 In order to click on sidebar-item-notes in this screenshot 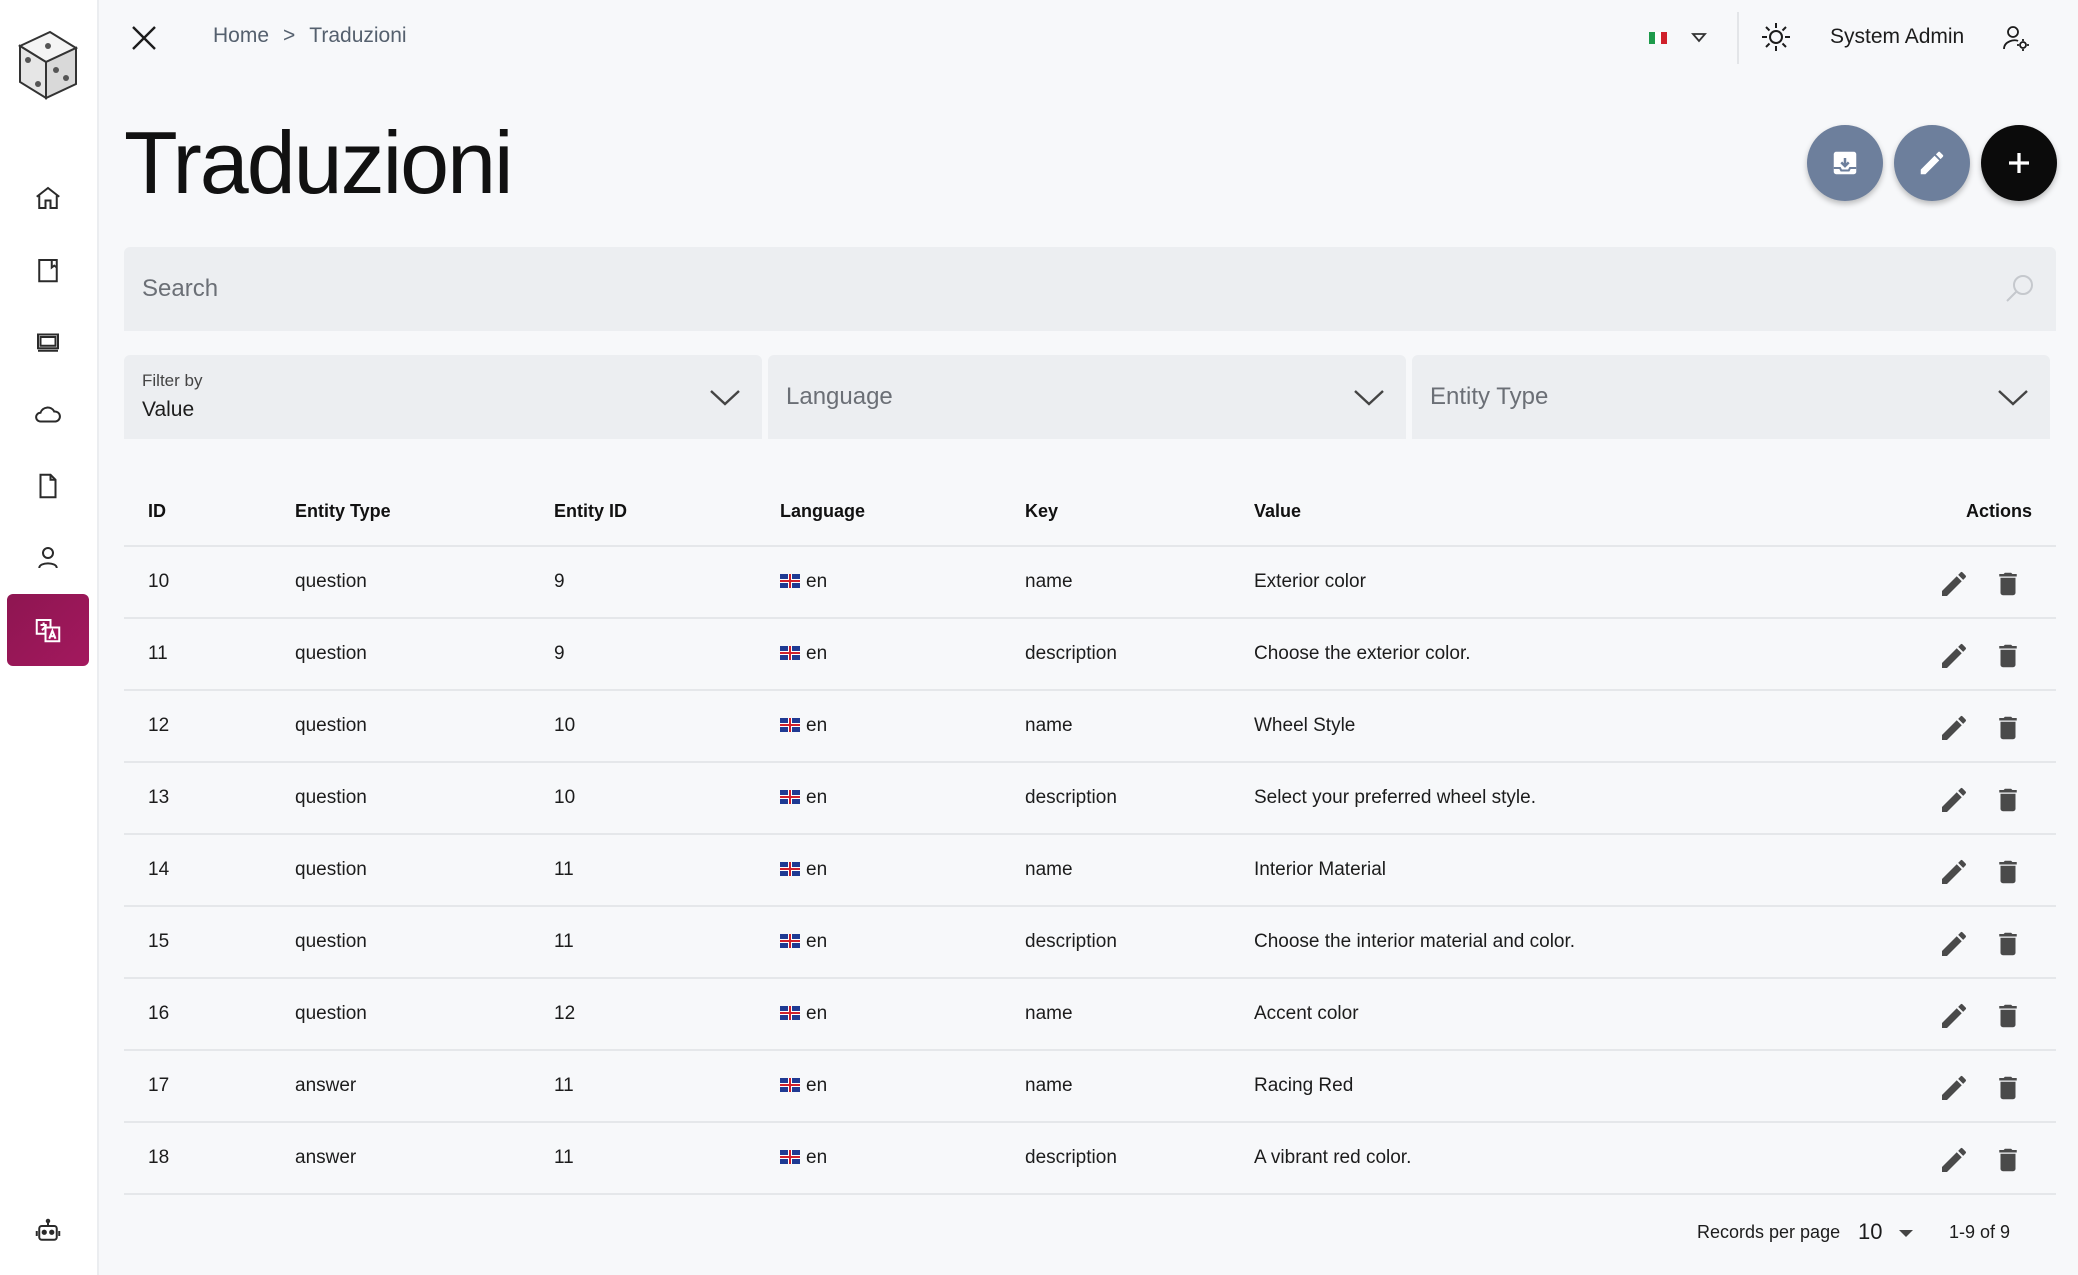, I will do `click(48, 270)`.